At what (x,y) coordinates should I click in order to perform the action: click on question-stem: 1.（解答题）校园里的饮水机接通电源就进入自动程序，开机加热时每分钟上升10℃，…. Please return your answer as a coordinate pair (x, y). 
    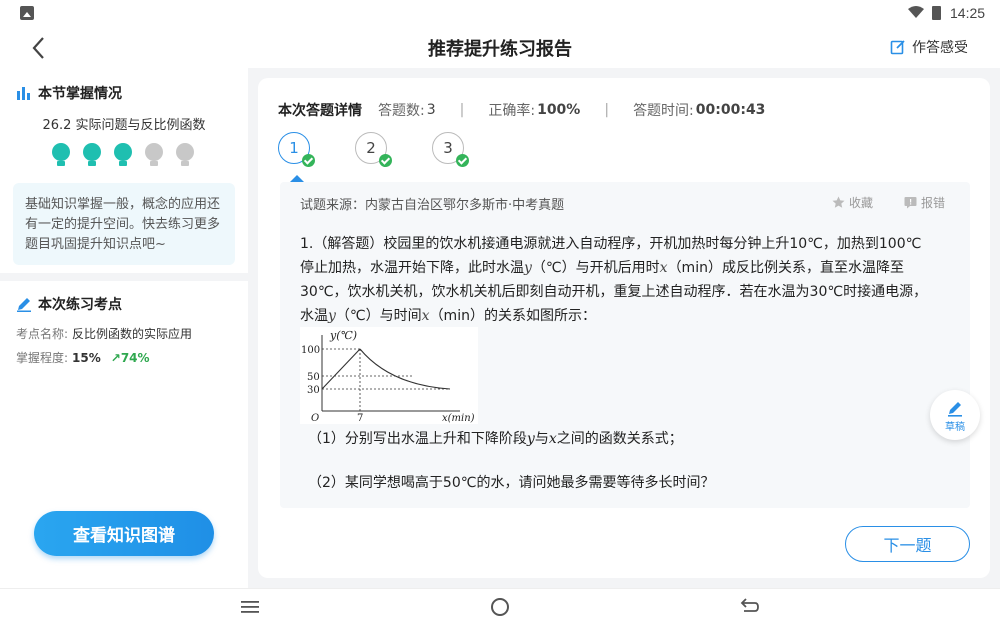
    Looking at the image, I should click on (614, 280).